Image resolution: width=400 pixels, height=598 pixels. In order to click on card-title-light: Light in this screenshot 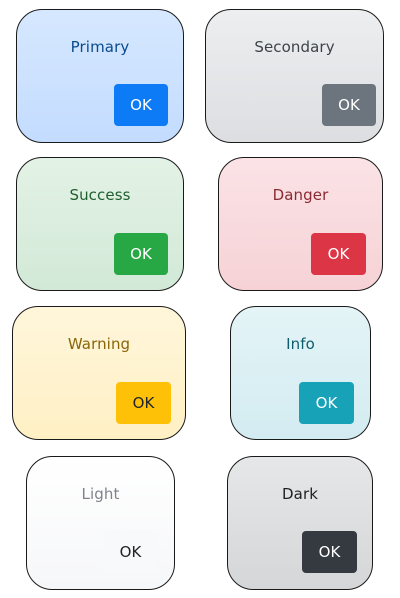, I will do `click(100, 494)`.